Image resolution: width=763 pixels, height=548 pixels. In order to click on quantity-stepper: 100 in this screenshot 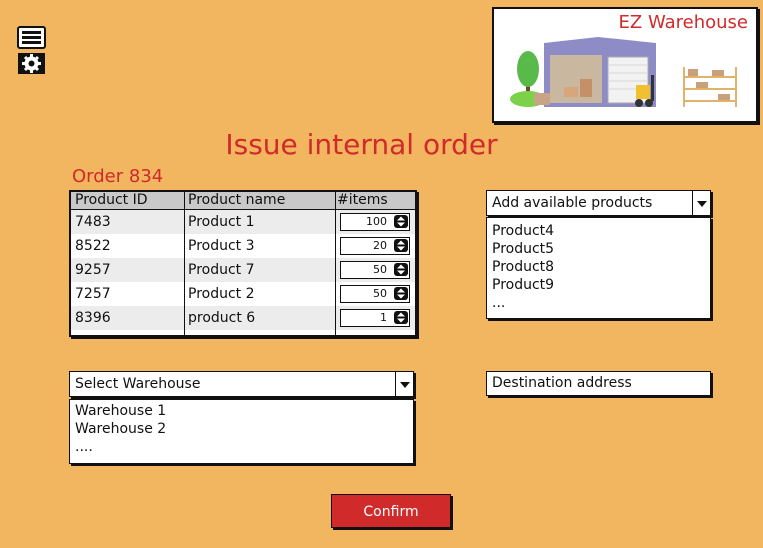, I will do `click(375, 222)`.